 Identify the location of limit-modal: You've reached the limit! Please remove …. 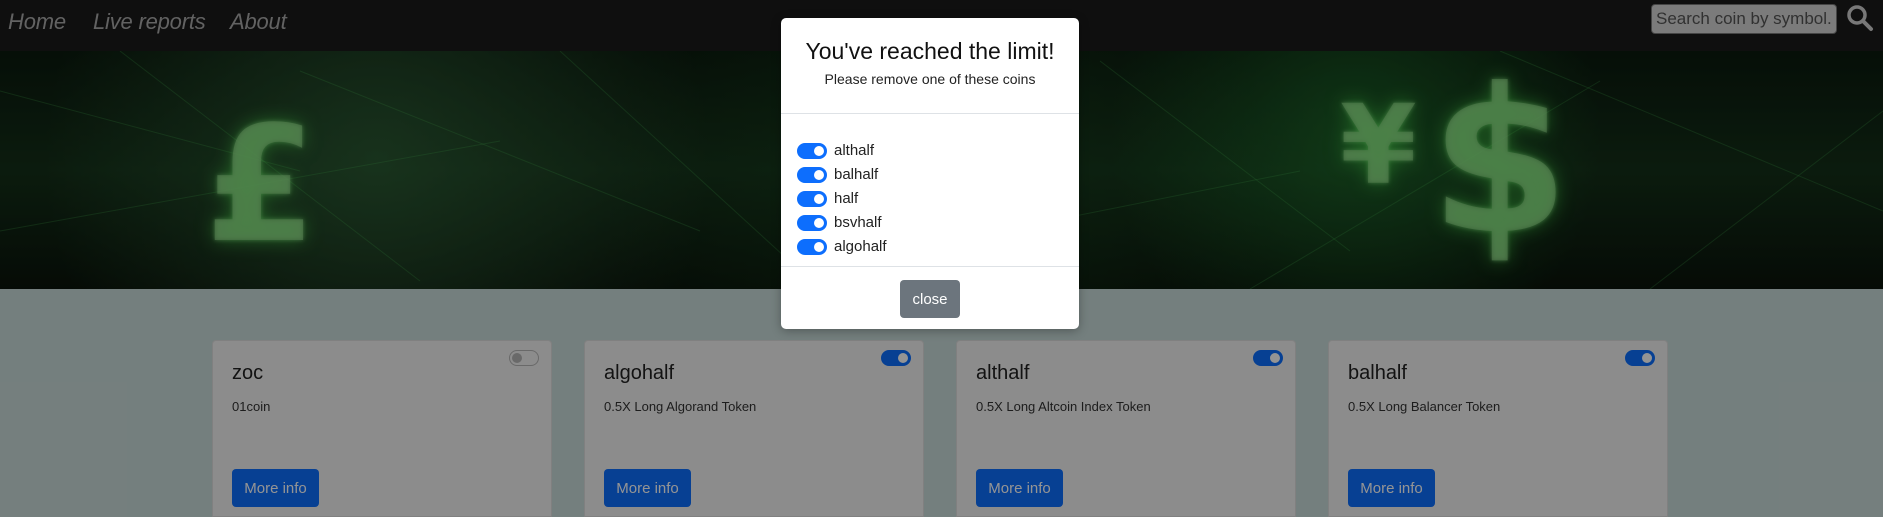
(930, 173).